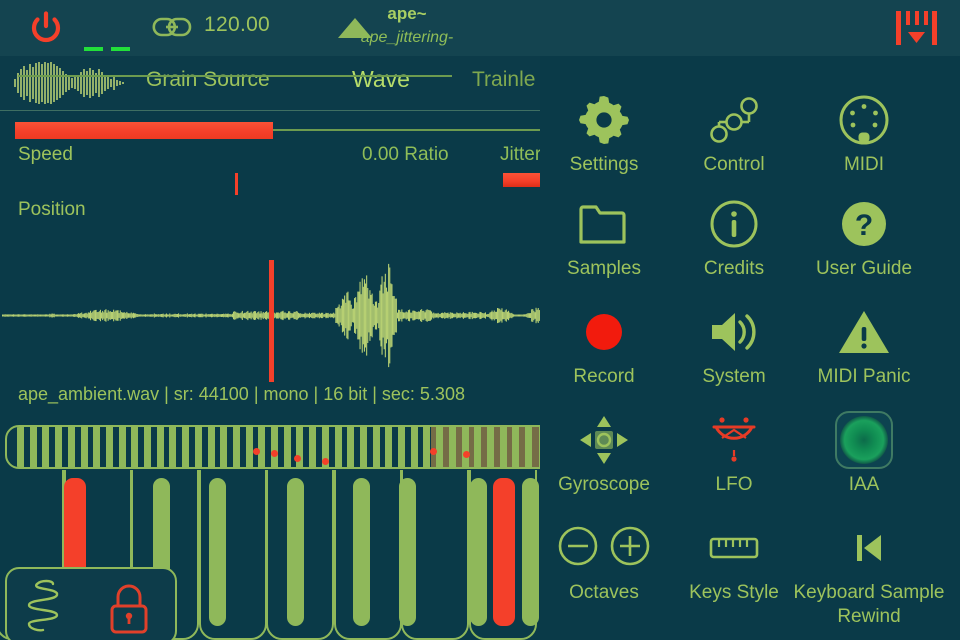 The width and height of the screenshot is (960, 640). Describe the element at coordinates (604, 346) in the screenshot. I see `menu-item-record: Record` at that location.